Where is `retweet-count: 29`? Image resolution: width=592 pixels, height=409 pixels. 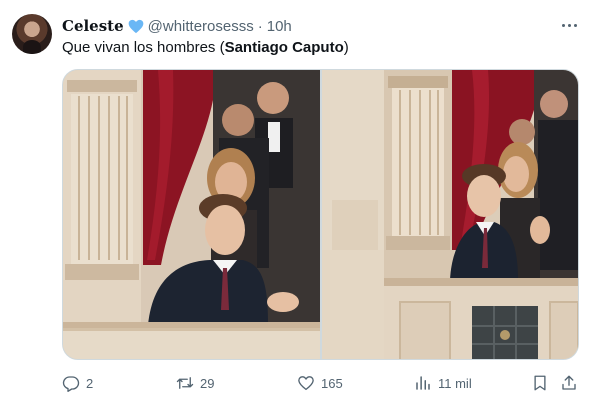
retweet-count: 29 is located at coordinates (207, 383).